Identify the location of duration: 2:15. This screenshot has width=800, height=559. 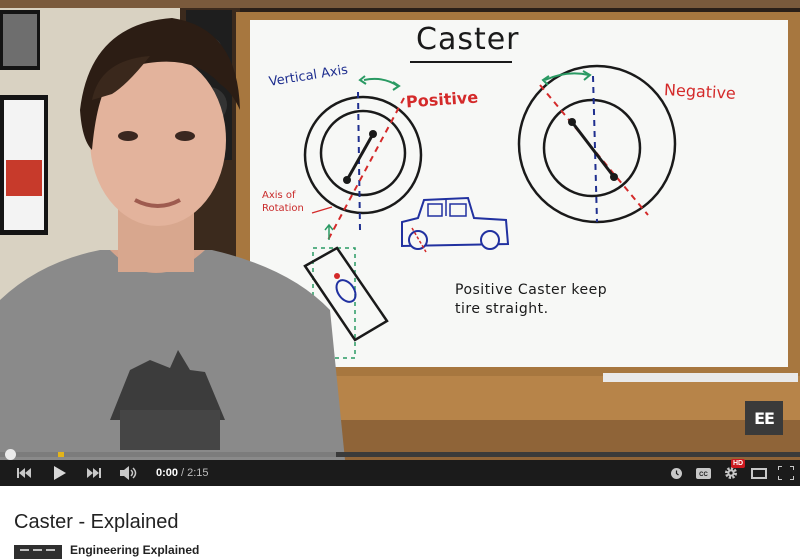
(198, 473).